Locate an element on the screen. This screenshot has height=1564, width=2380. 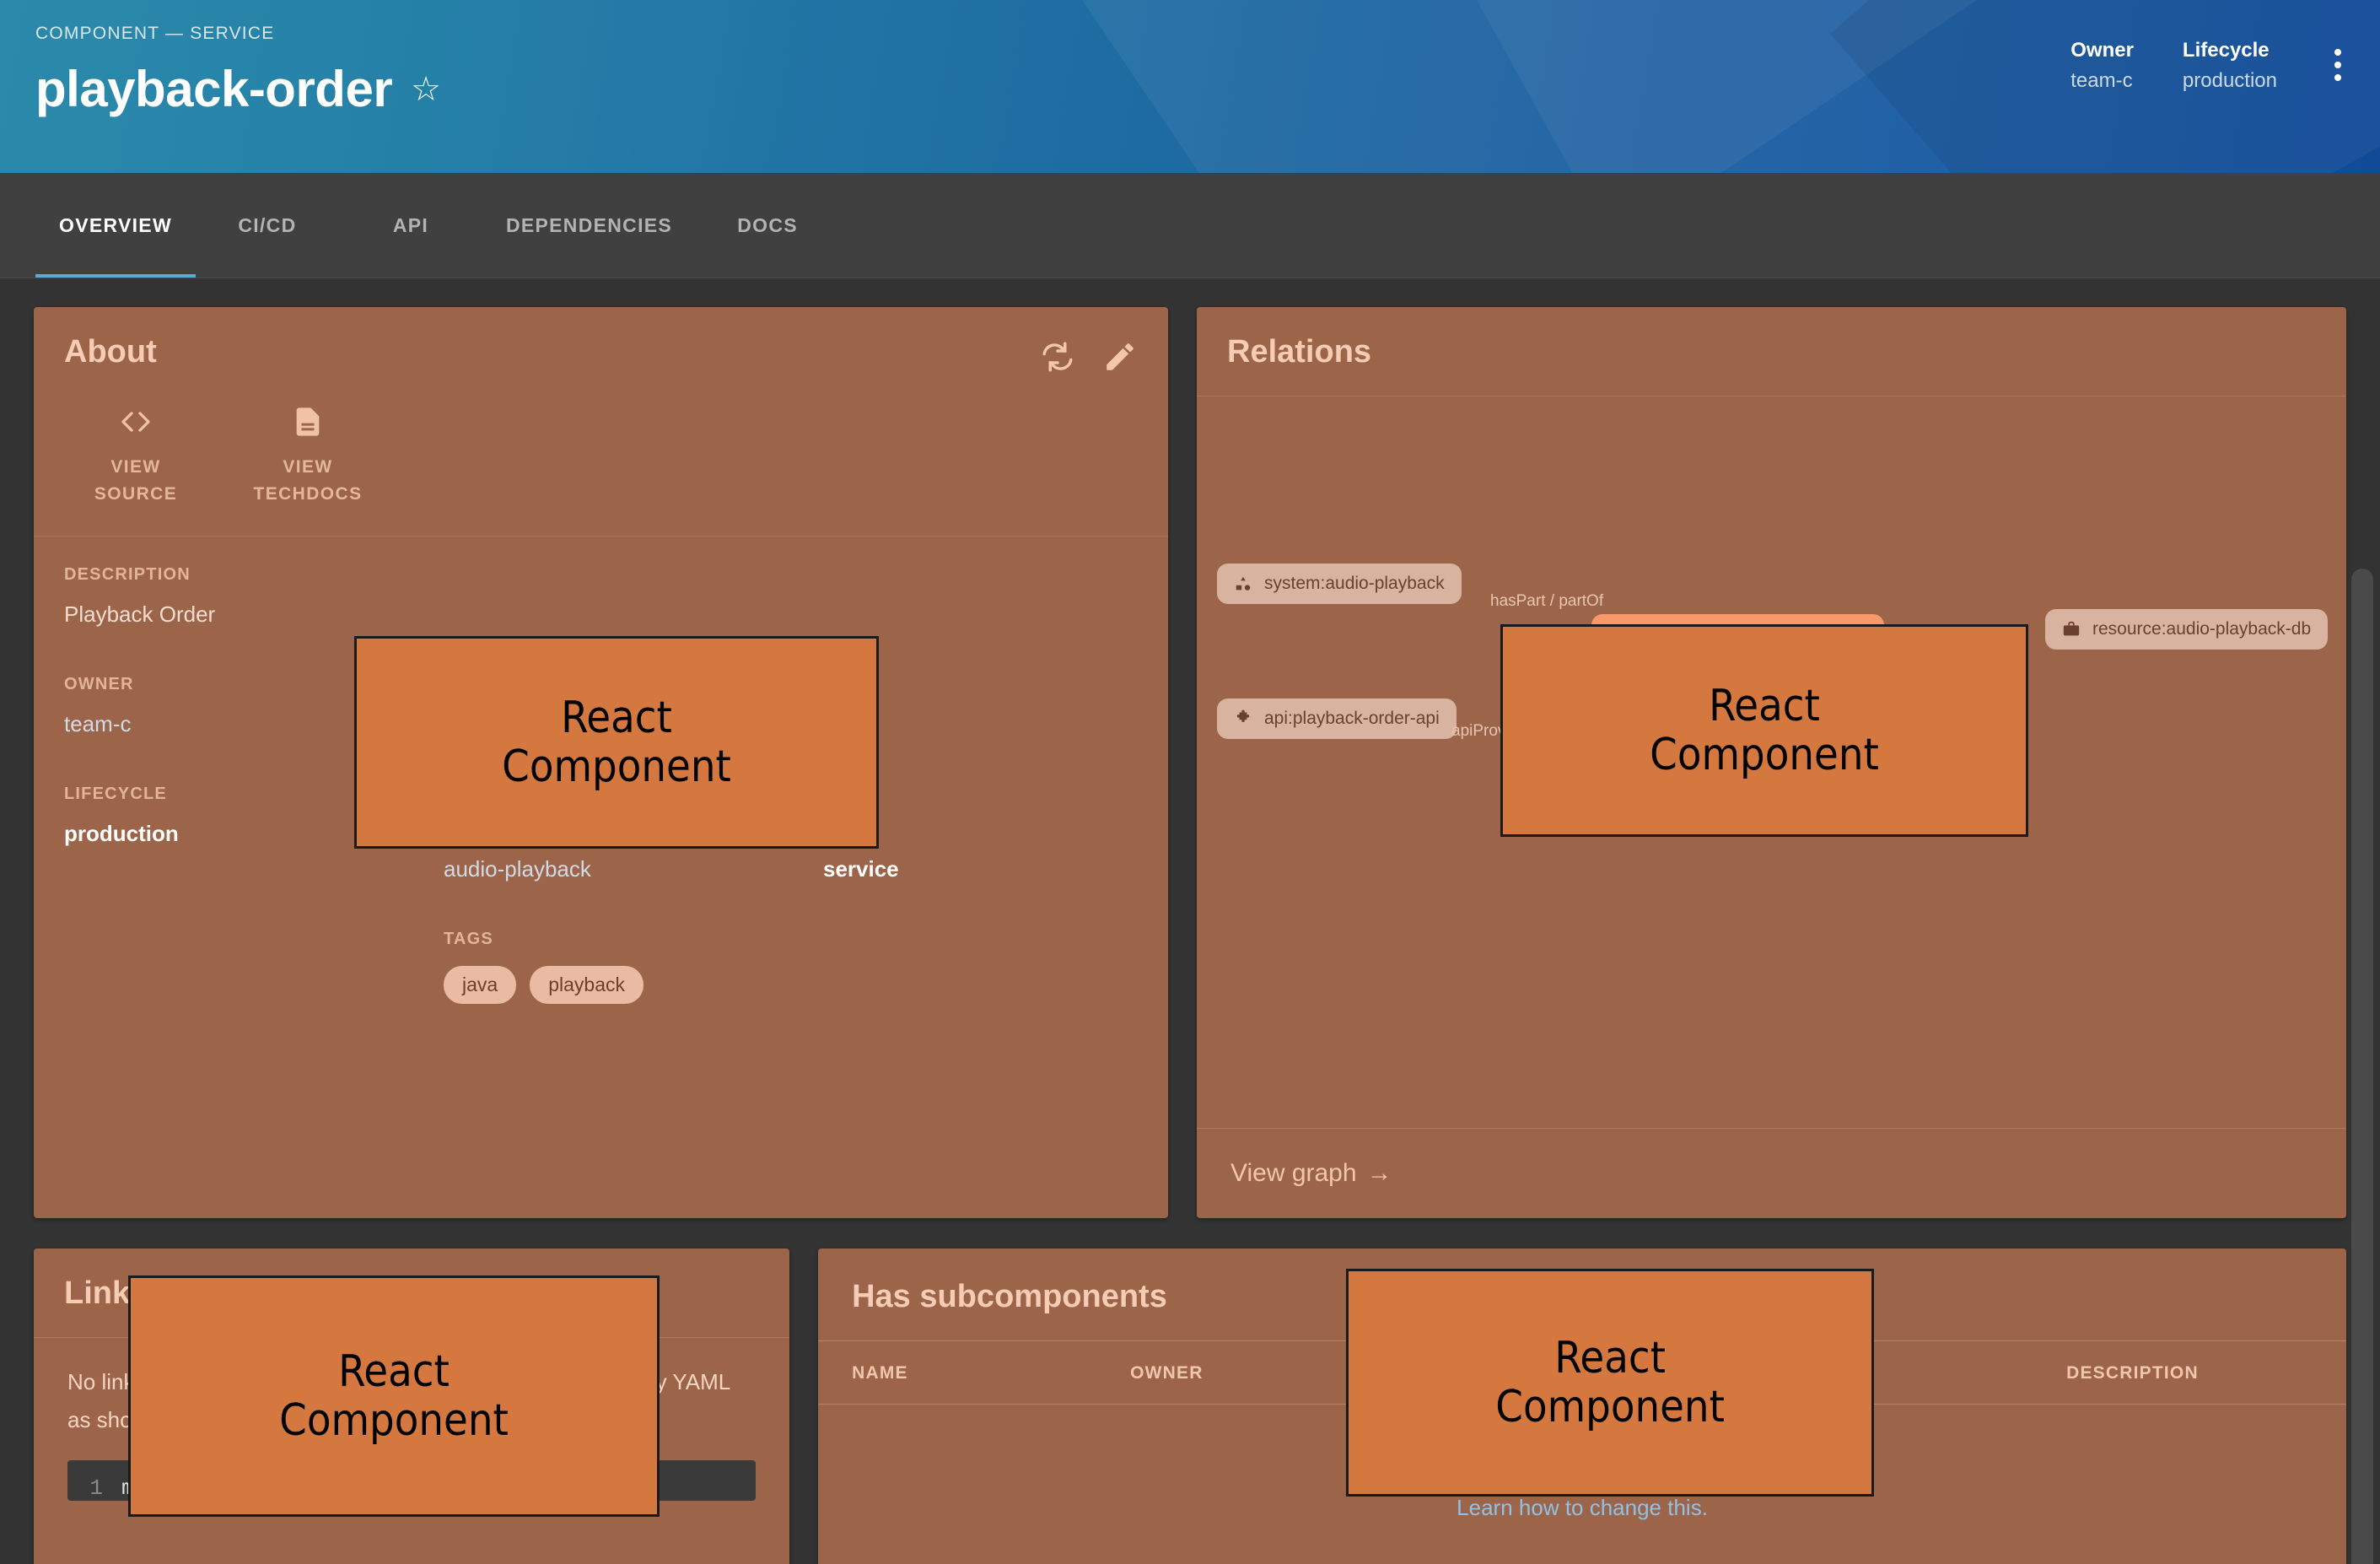
about-system-value: audio-playback is located at coordinates (633, 869).